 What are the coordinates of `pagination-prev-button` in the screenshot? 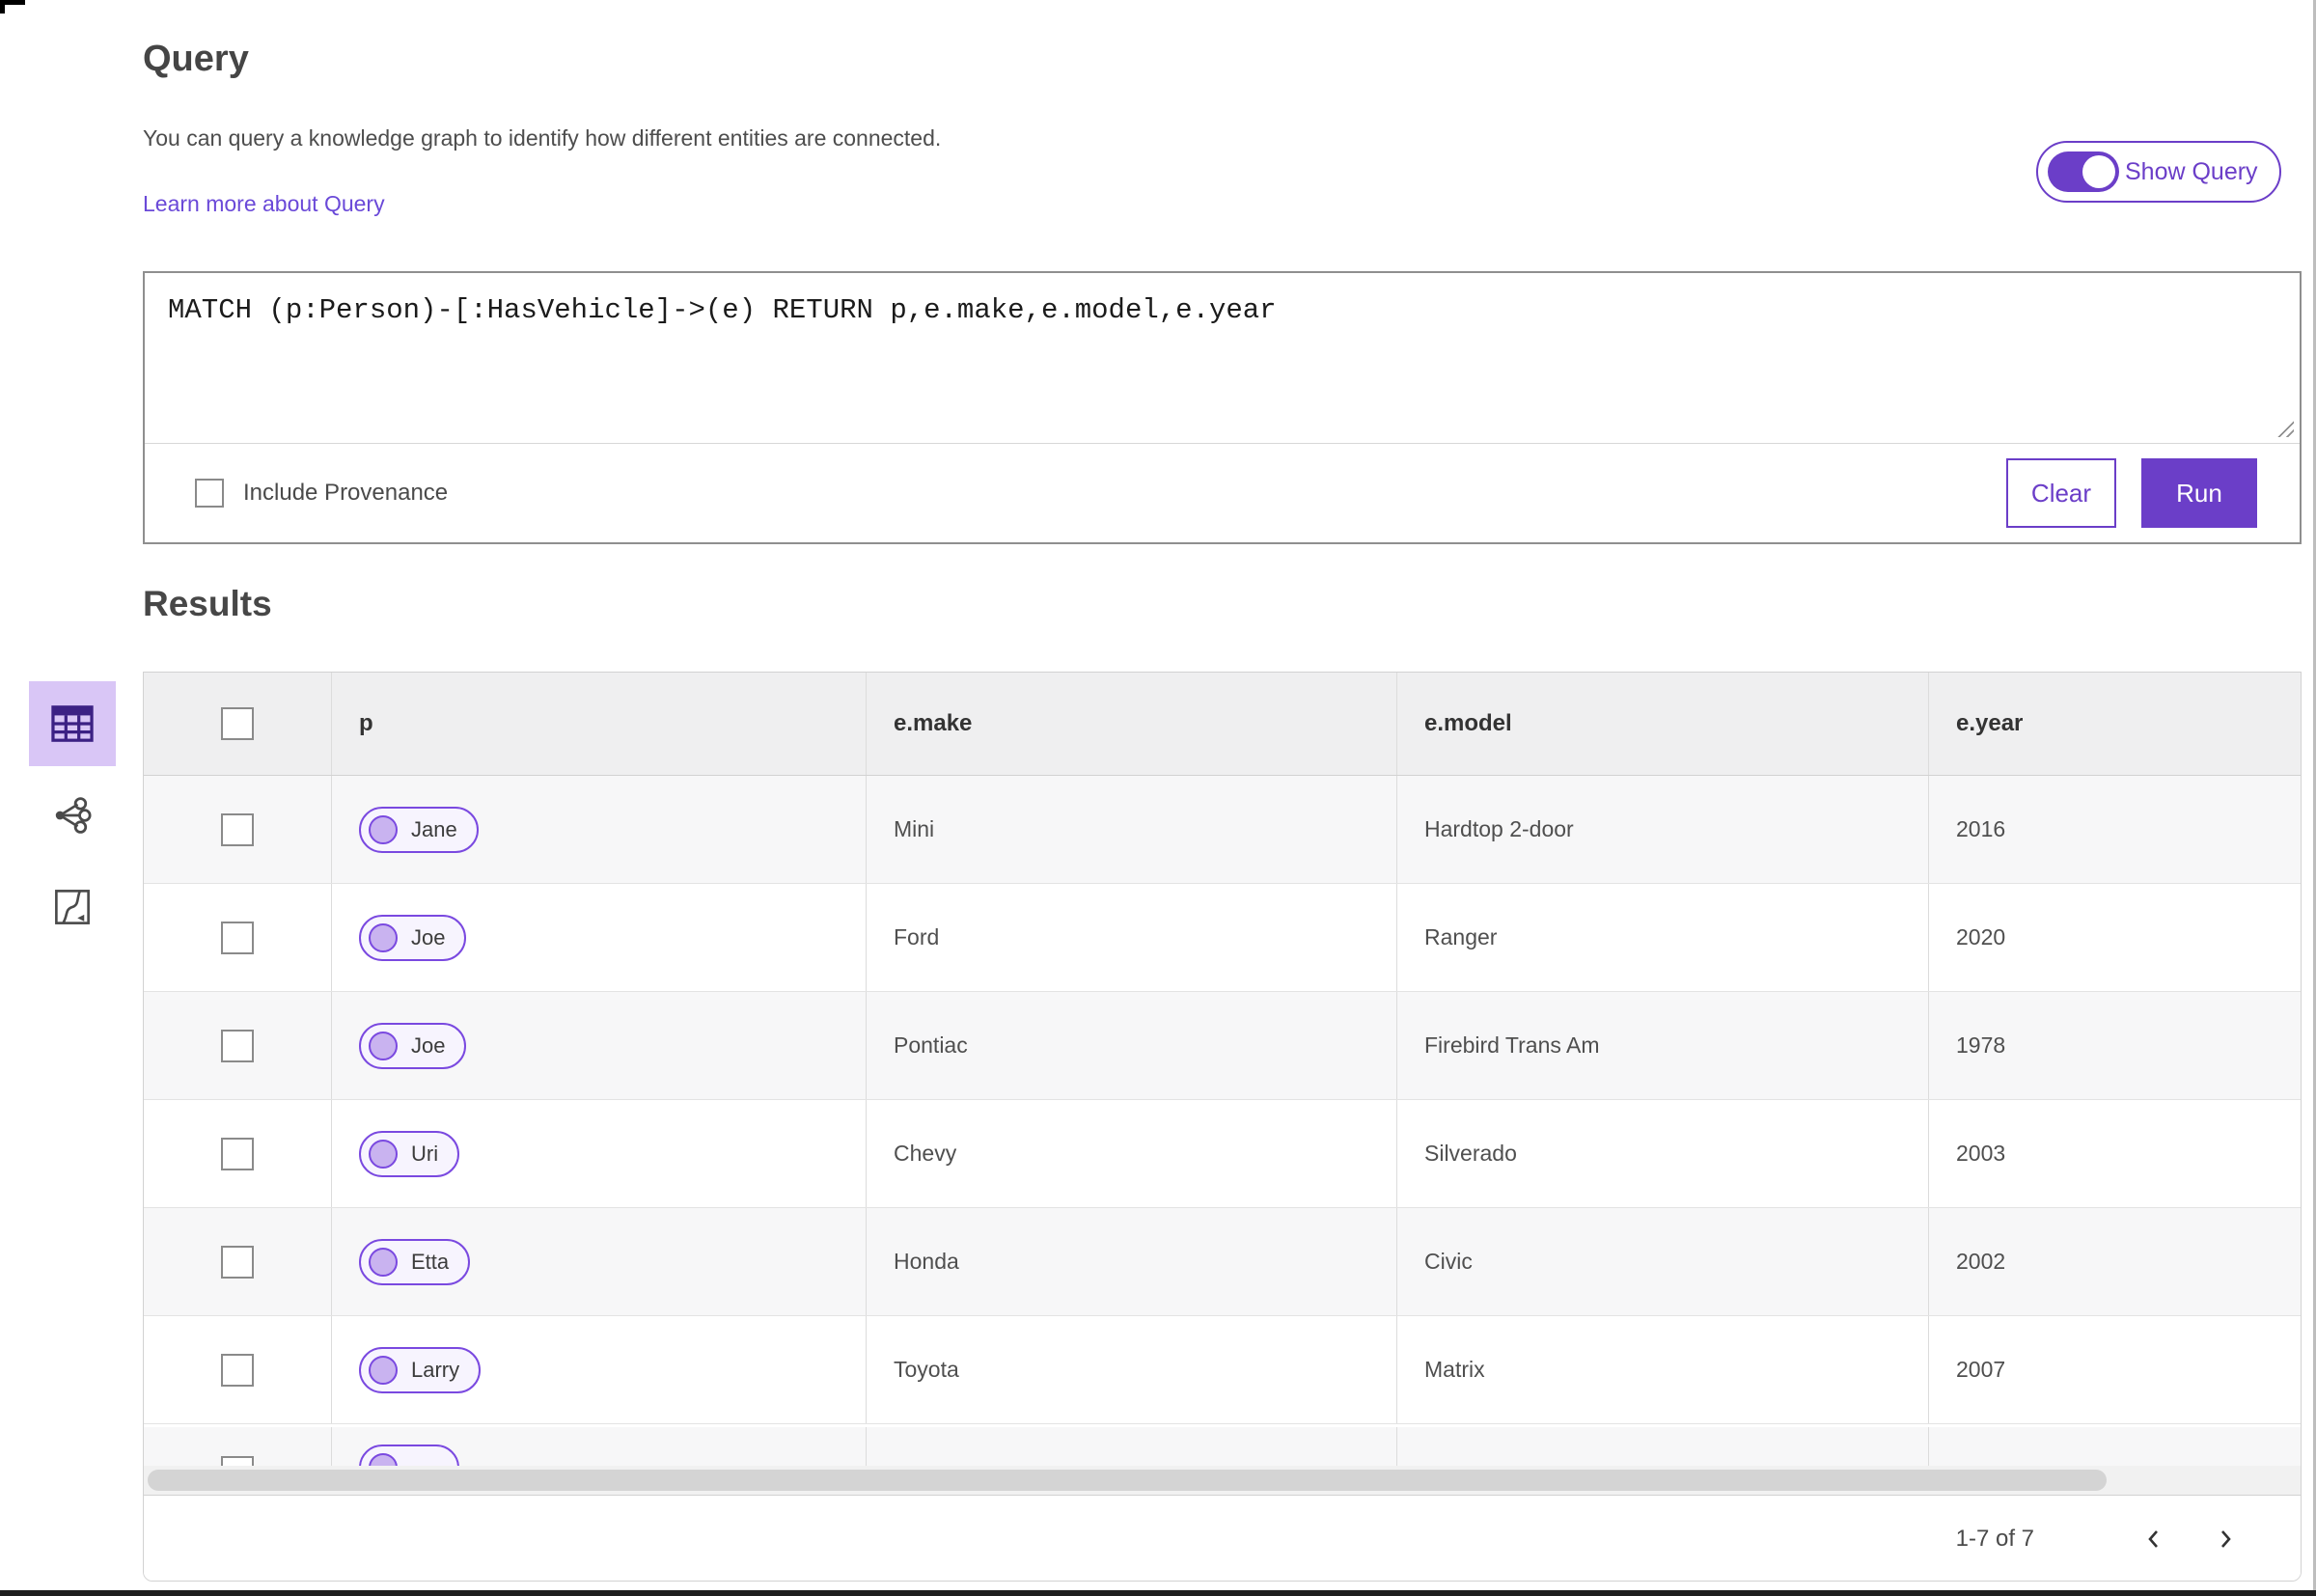 It's located at (2154, 1539).